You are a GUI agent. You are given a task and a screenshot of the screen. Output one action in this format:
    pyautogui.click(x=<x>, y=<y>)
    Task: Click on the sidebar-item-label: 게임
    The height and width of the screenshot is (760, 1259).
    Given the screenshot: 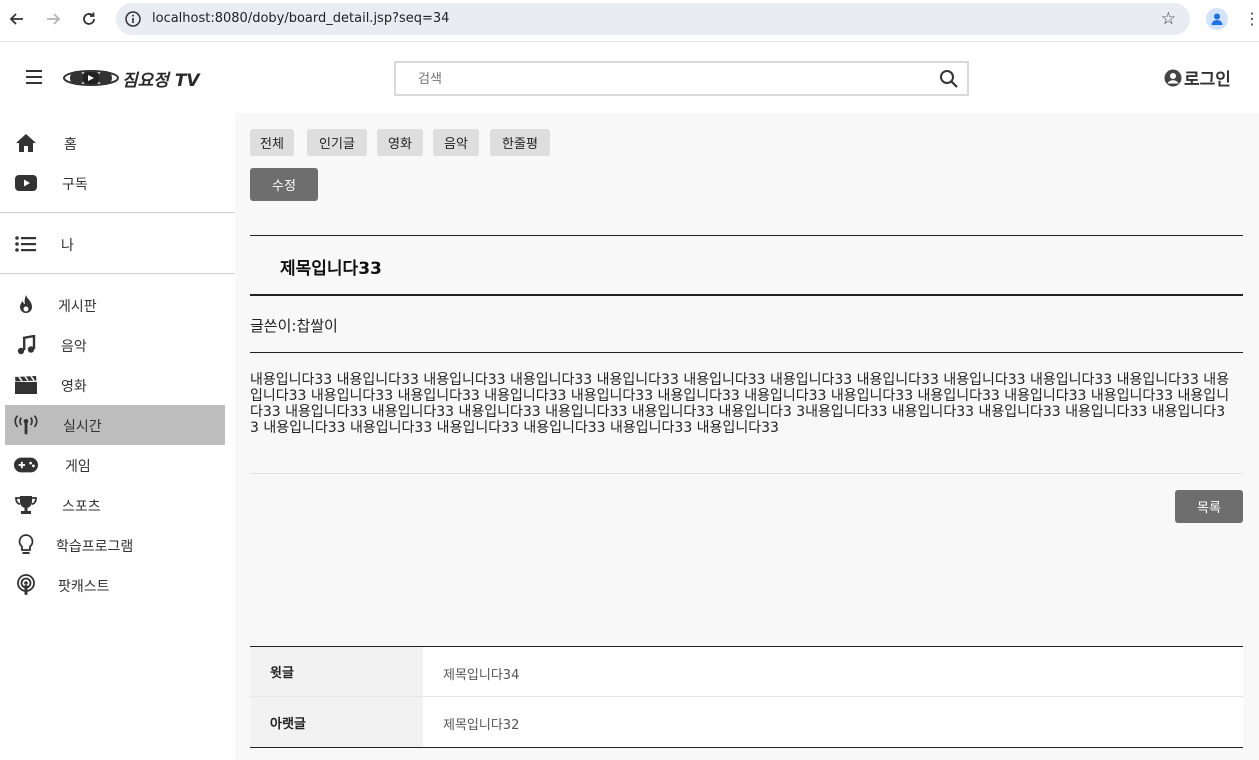 What is the action you would take?
    pyautogui.click(x=78, y=467)
    